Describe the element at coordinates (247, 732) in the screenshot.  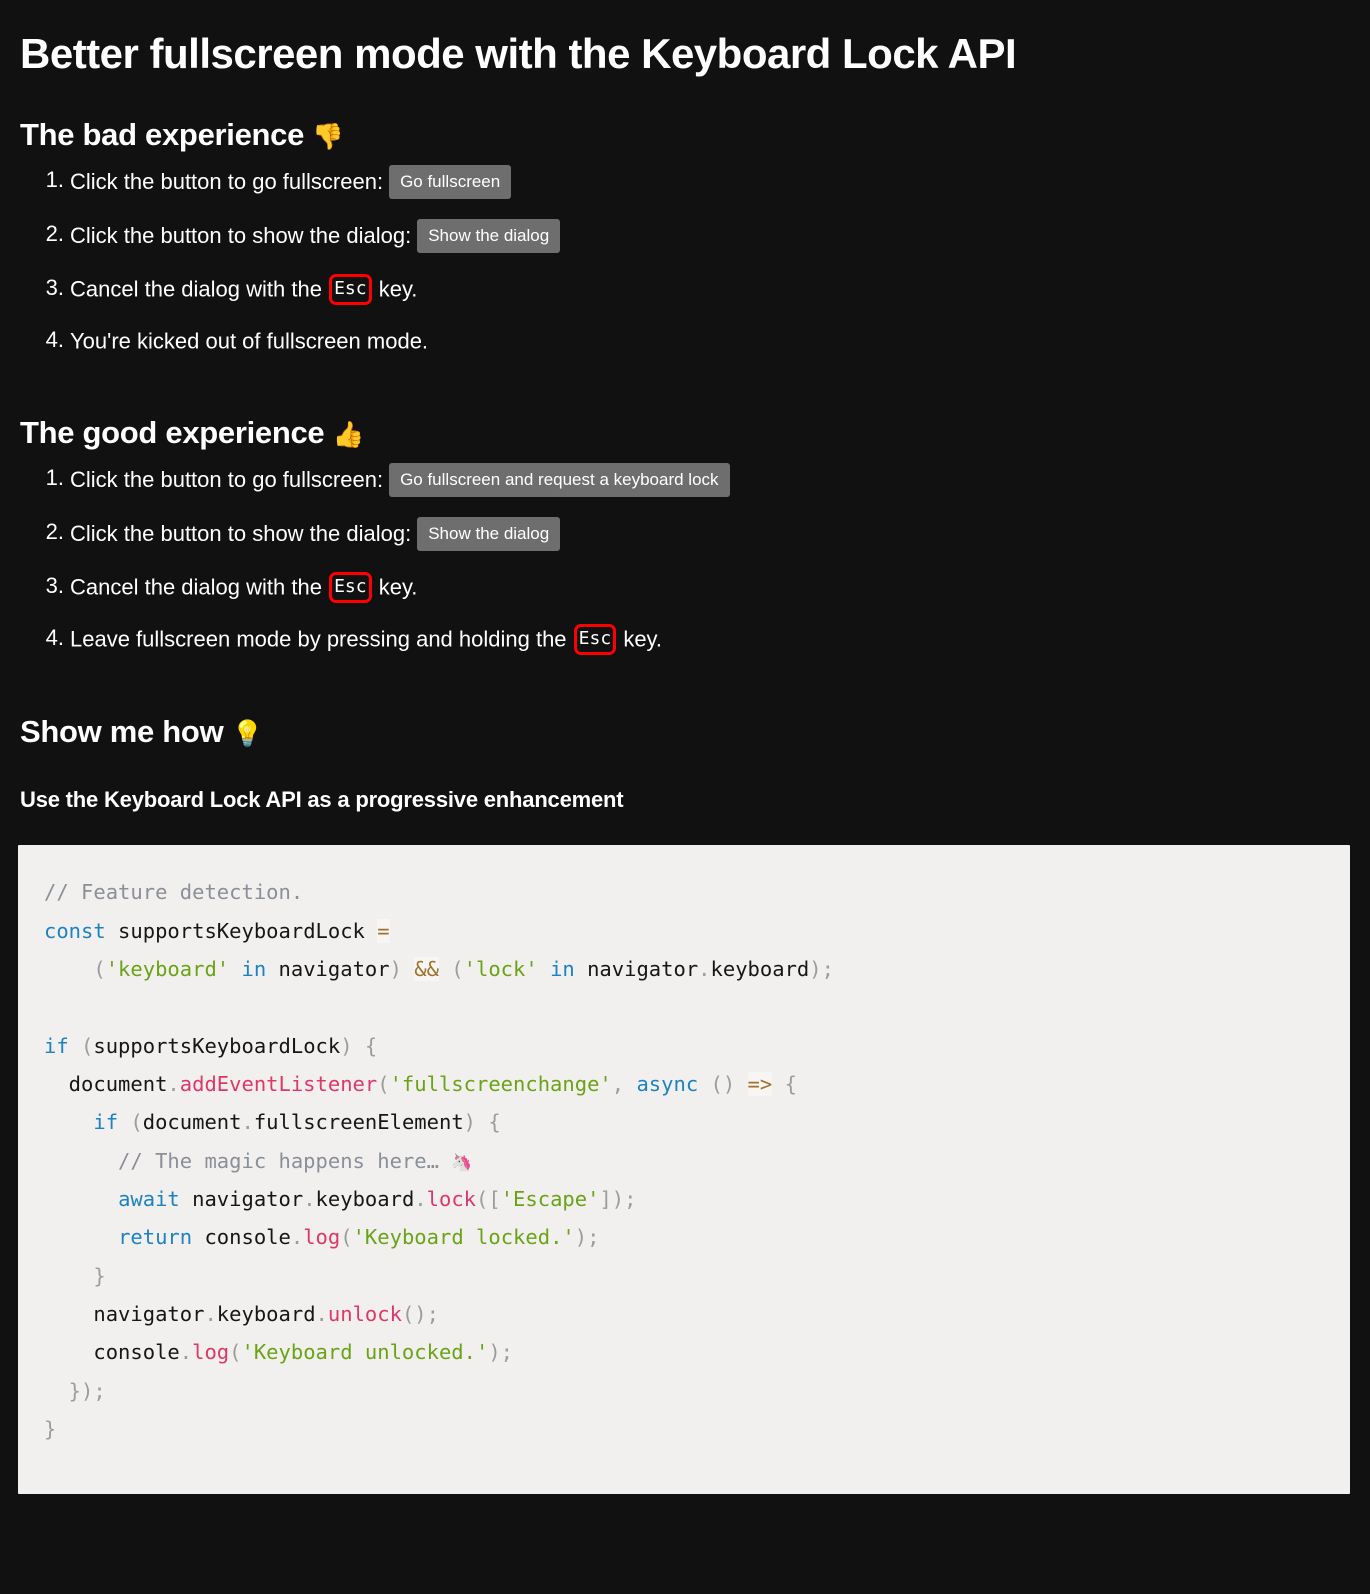
I see `light-bulb-emoji: 💡` at that location.